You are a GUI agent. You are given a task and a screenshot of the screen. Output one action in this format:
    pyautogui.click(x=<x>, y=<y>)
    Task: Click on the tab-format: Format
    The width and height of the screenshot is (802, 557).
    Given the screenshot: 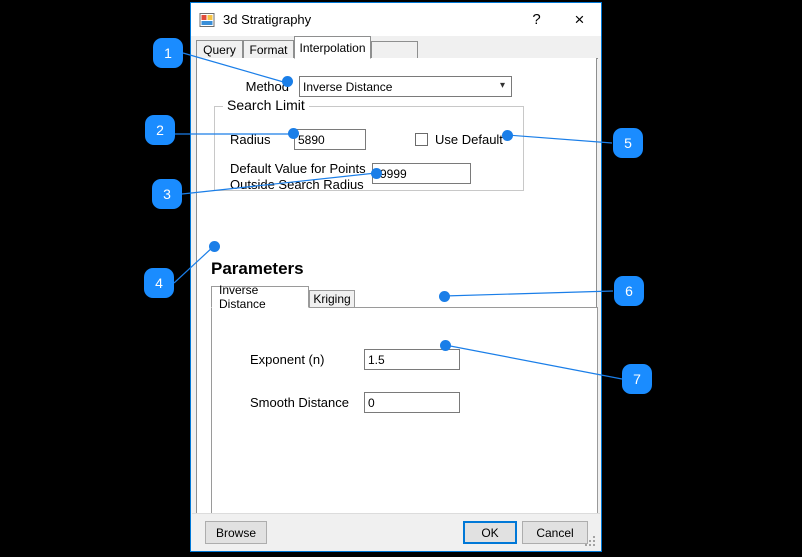 What is the action you would take?
    pyautogui.click(x=268, y=49)
    